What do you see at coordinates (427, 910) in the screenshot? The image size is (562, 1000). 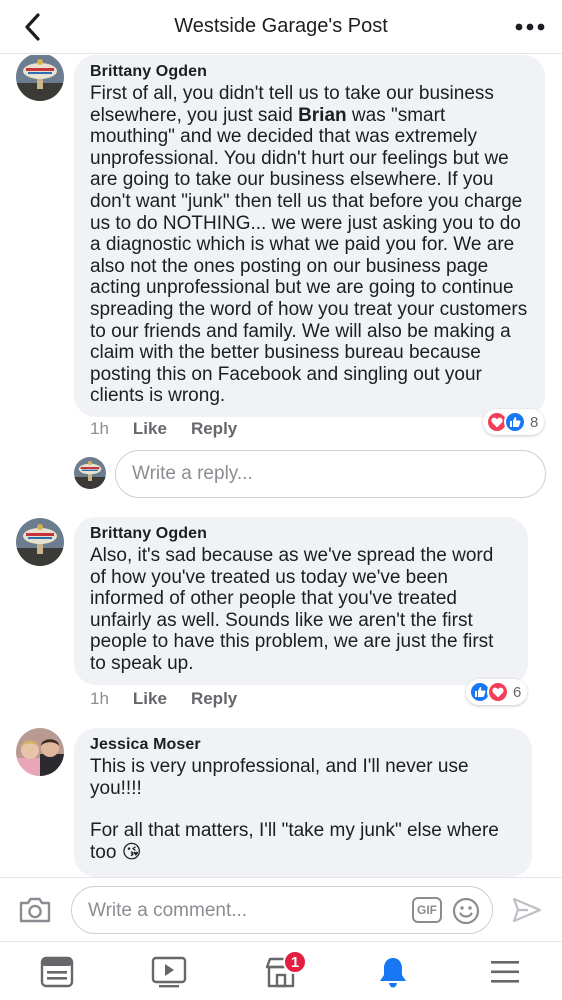 I see `gif-button: GIF` at bounding box center [427, 910].